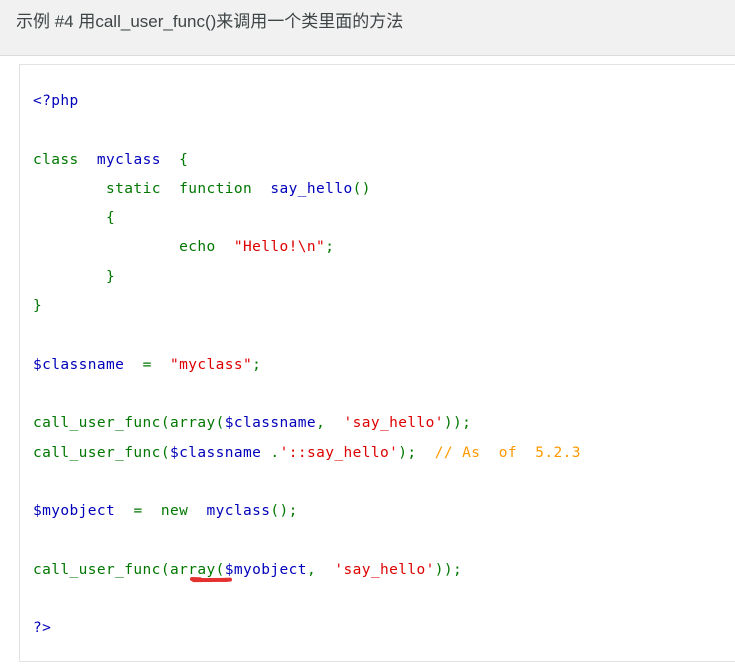 The height and width of the screenshot is (666, 735). Describe the element at coordinates (133, 188) in the screenshot. I see `keyword-static: static` at that location.